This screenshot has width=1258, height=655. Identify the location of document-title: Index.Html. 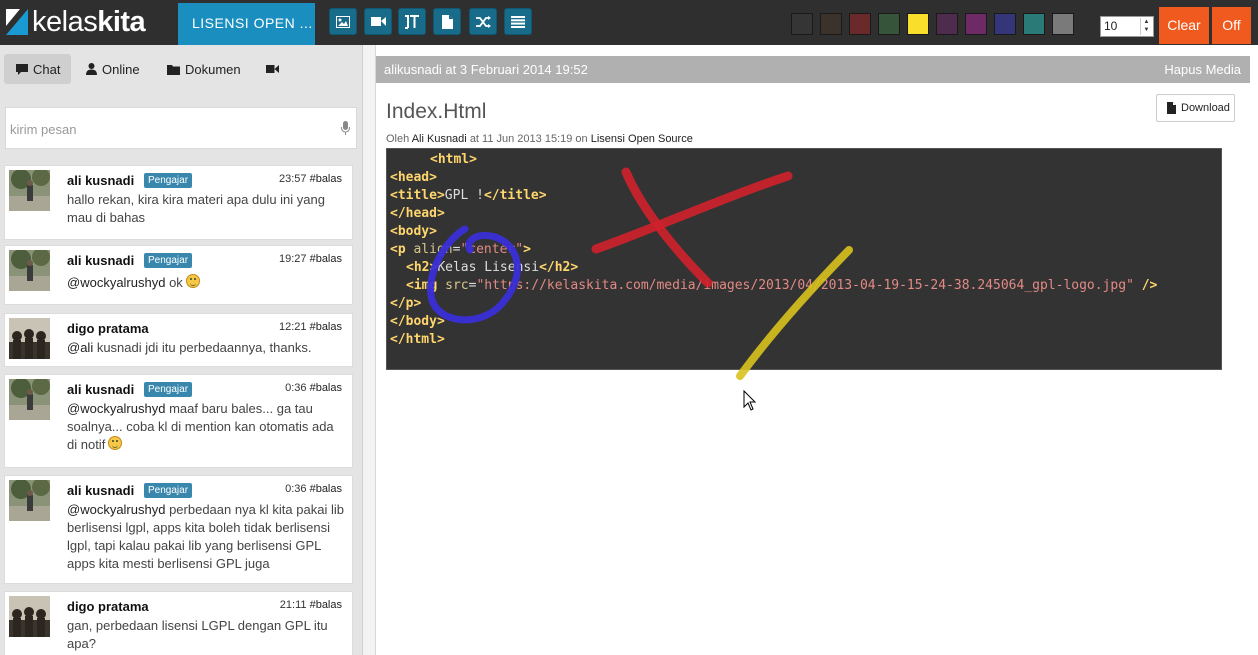
(436, 111).